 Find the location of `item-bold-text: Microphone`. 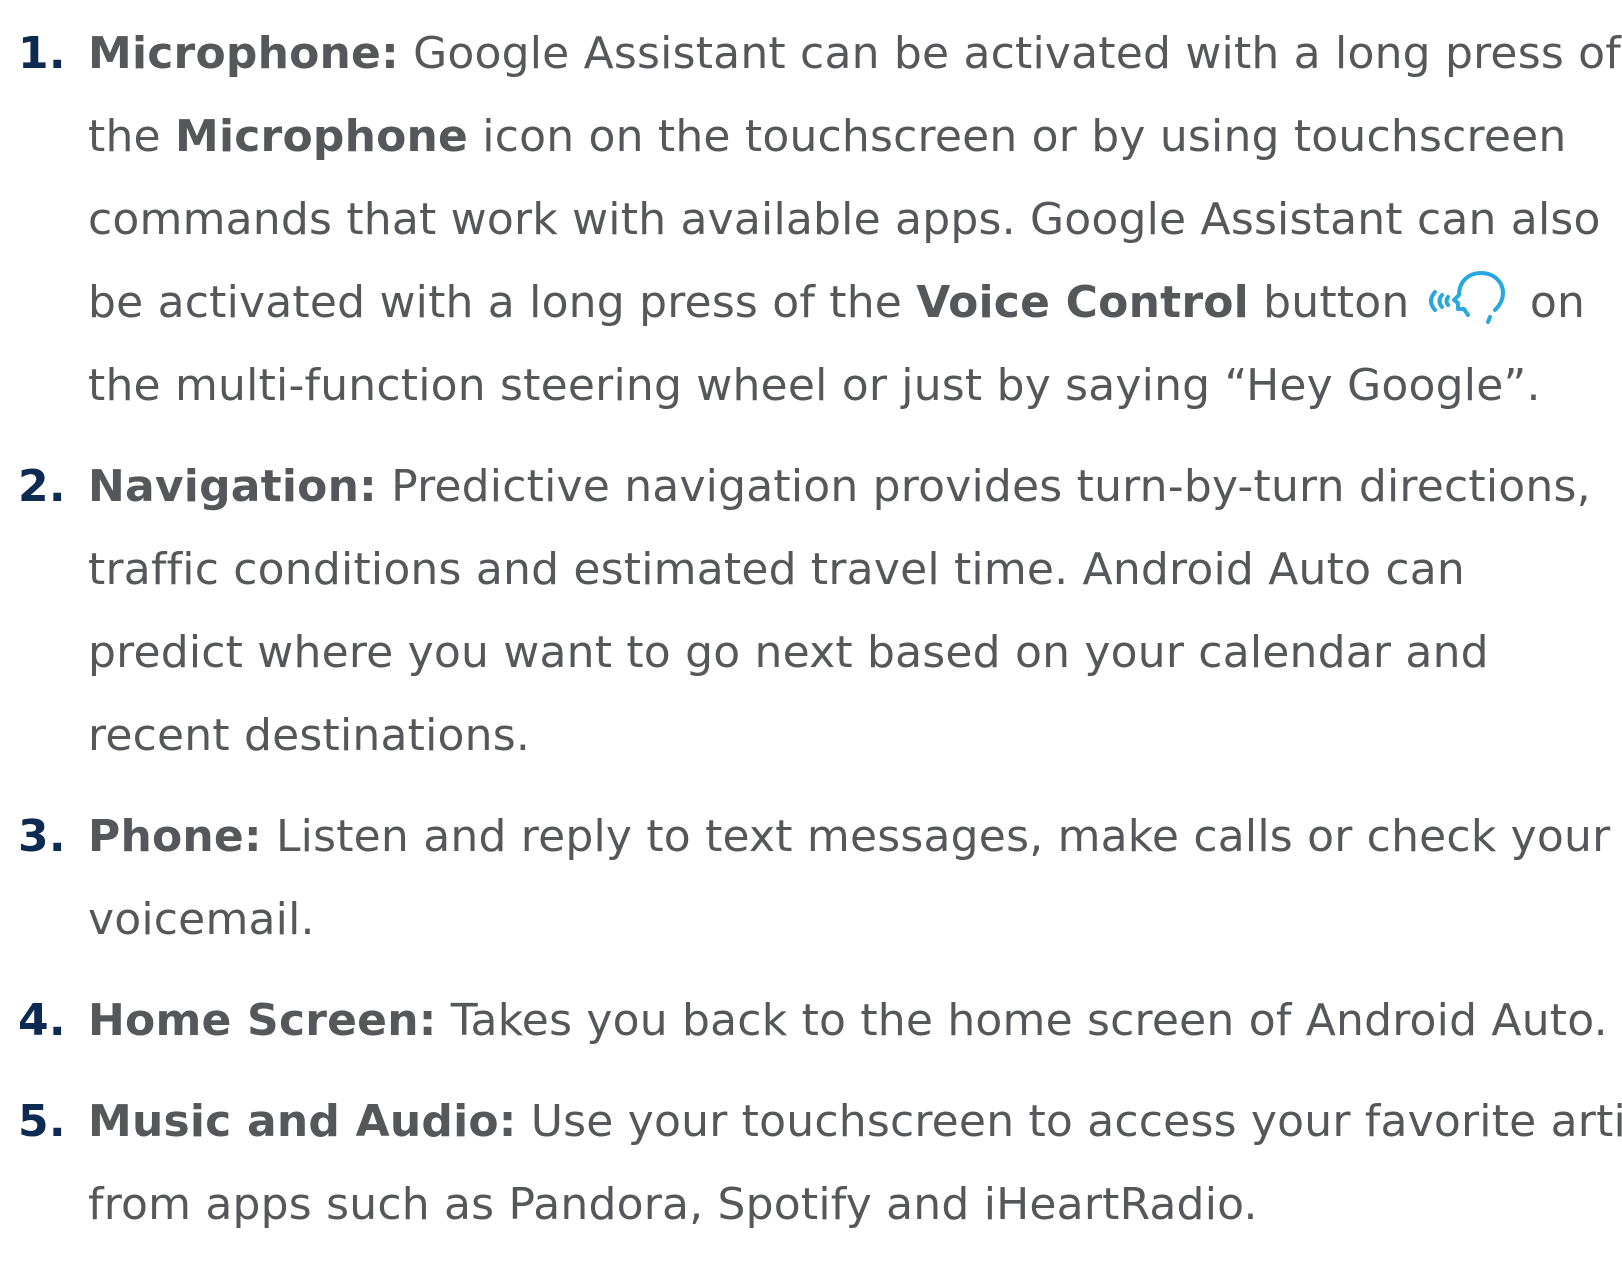

item-bold-text: Microphone is located at coordinates (322, 136).